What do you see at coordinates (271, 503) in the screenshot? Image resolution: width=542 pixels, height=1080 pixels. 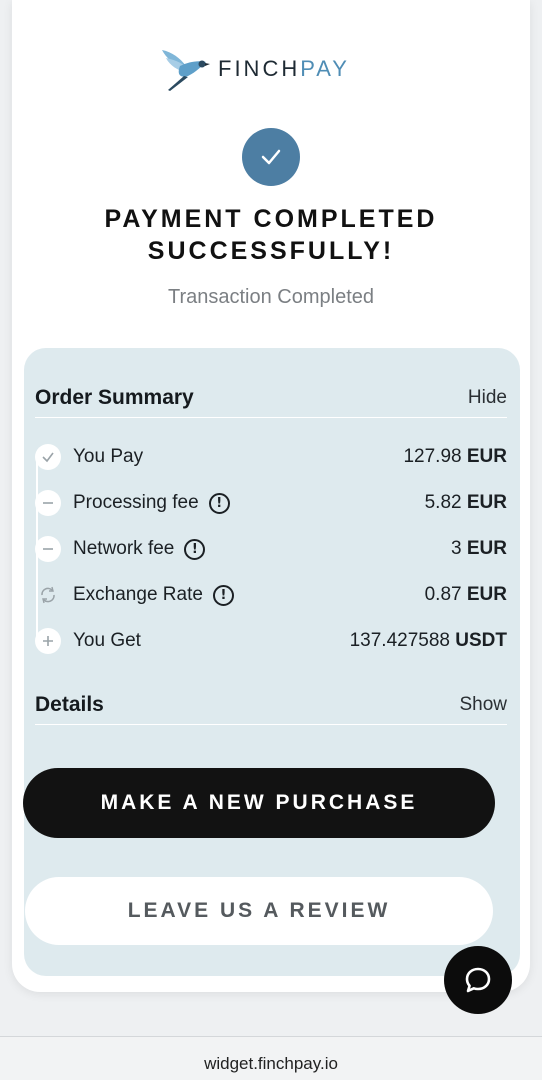 I see `summary-row-processing-fee: Processing fee ! 5.82 EUR` at bounding box center [271, 503].